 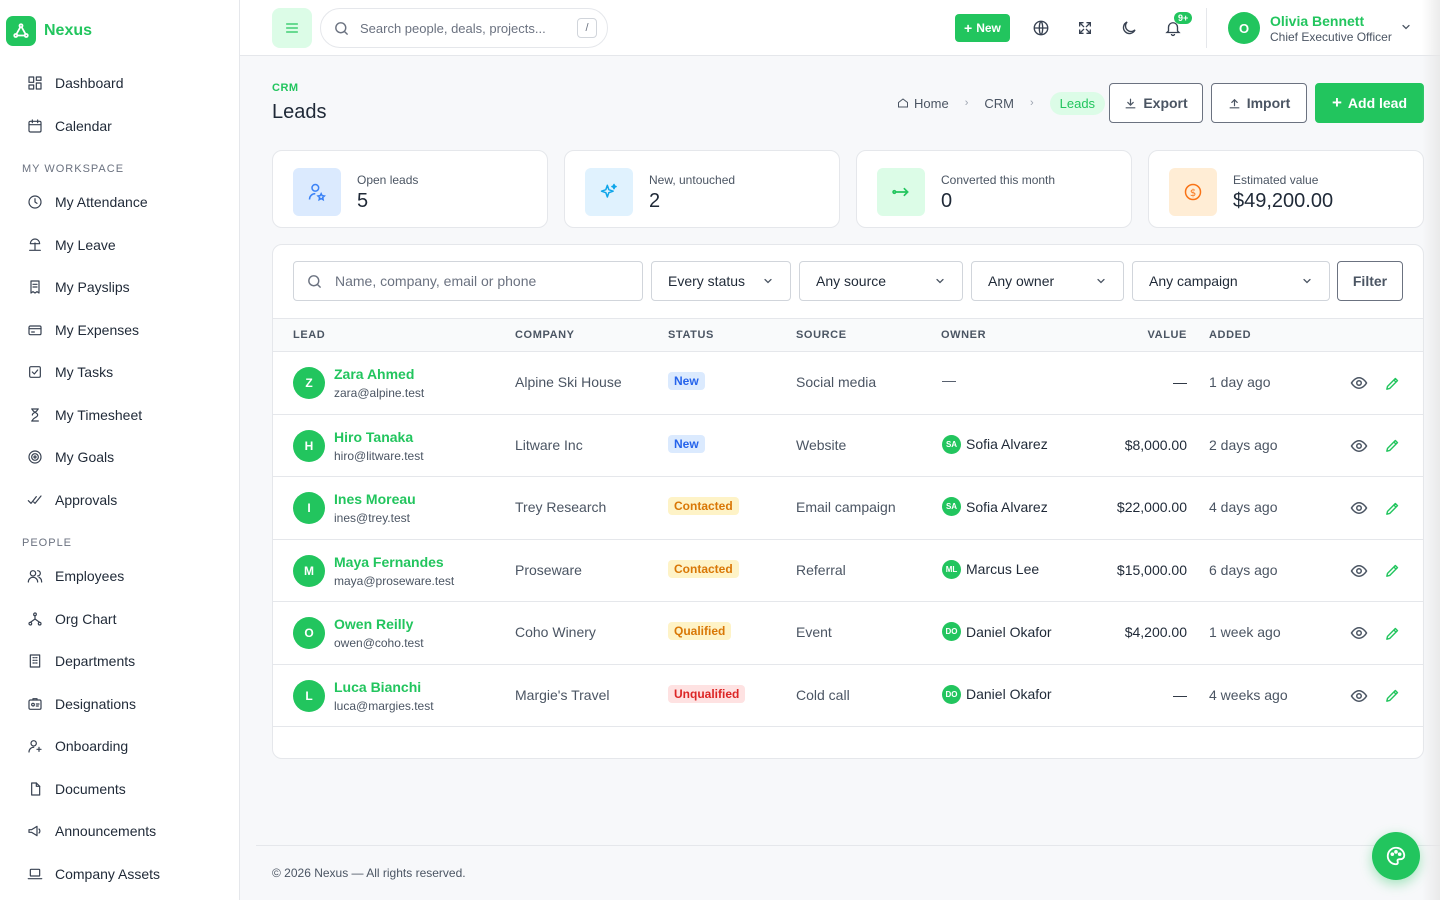 What do you see at coordinates (1244, 28) in the screenshot?
I see `user-avatar: O` at bounding box center [1244, 28].